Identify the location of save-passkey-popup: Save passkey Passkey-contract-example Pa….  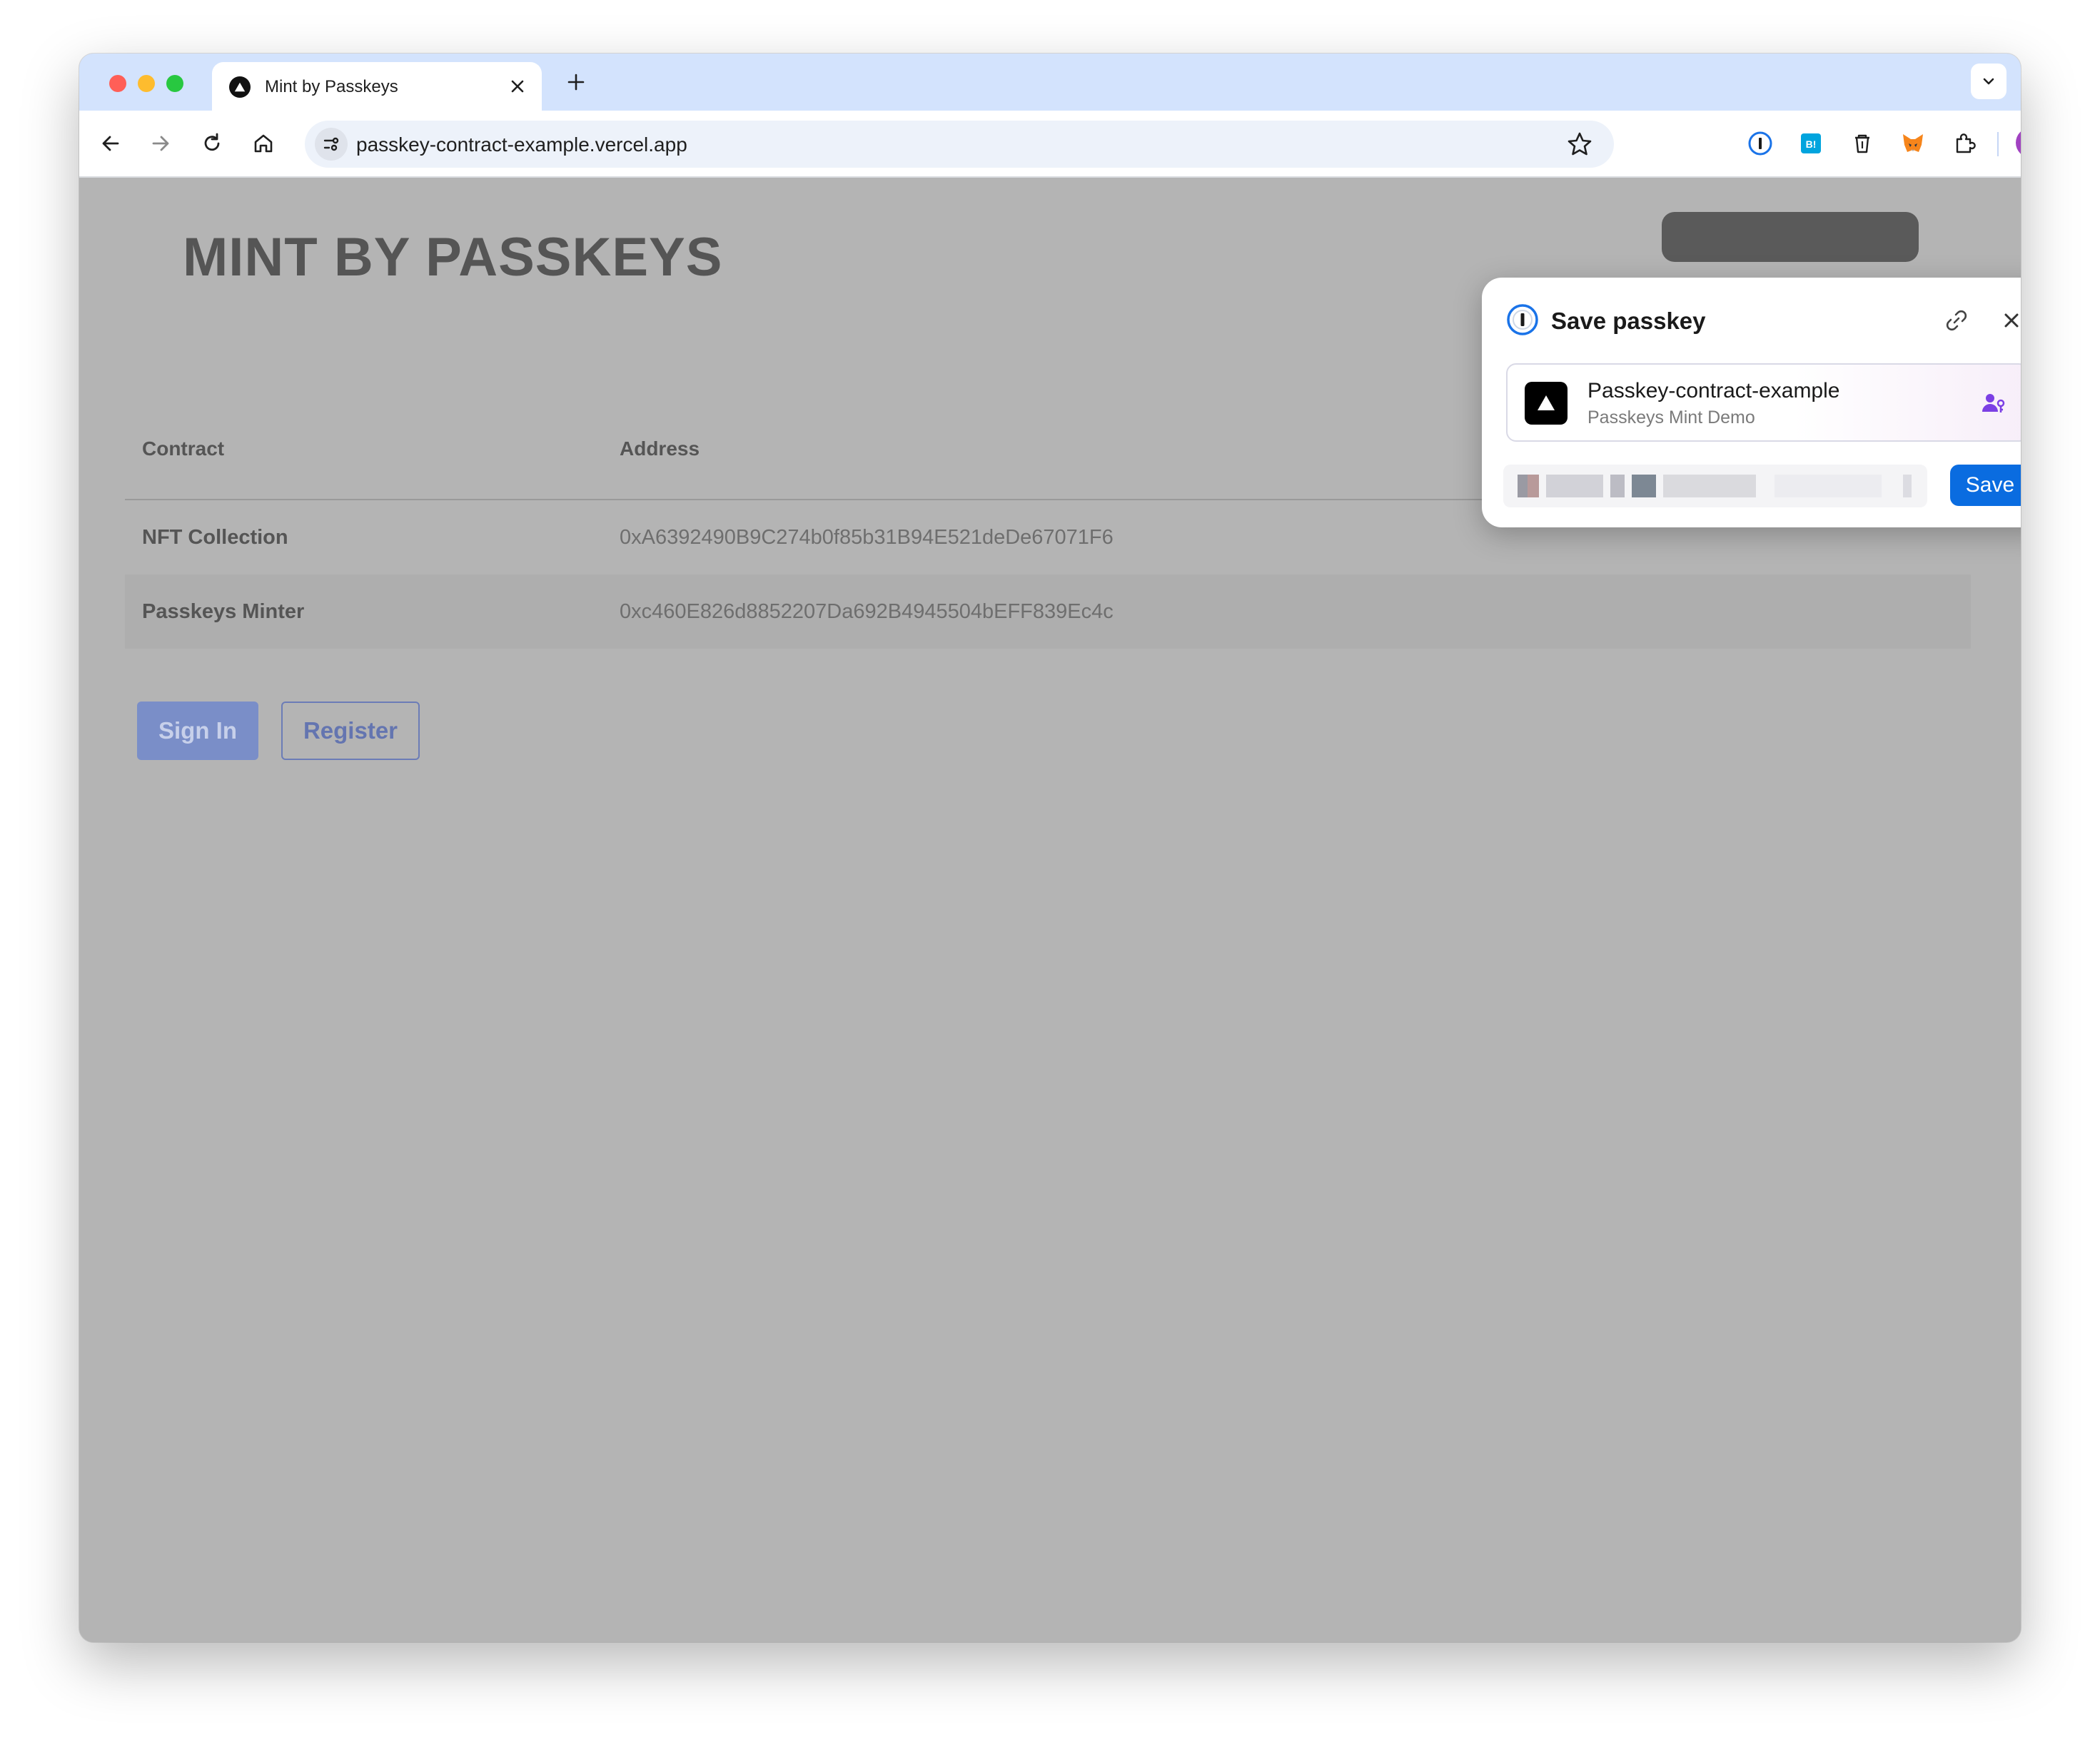
(1751, 402).